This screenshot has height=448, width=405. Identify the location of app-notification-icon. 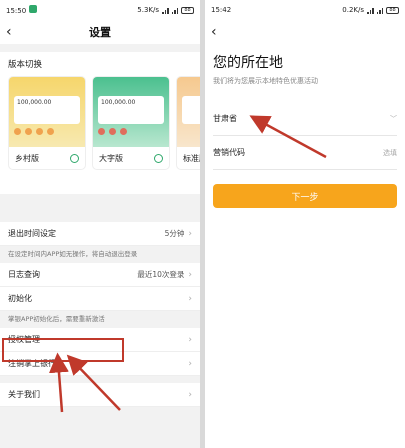
(33, 9).